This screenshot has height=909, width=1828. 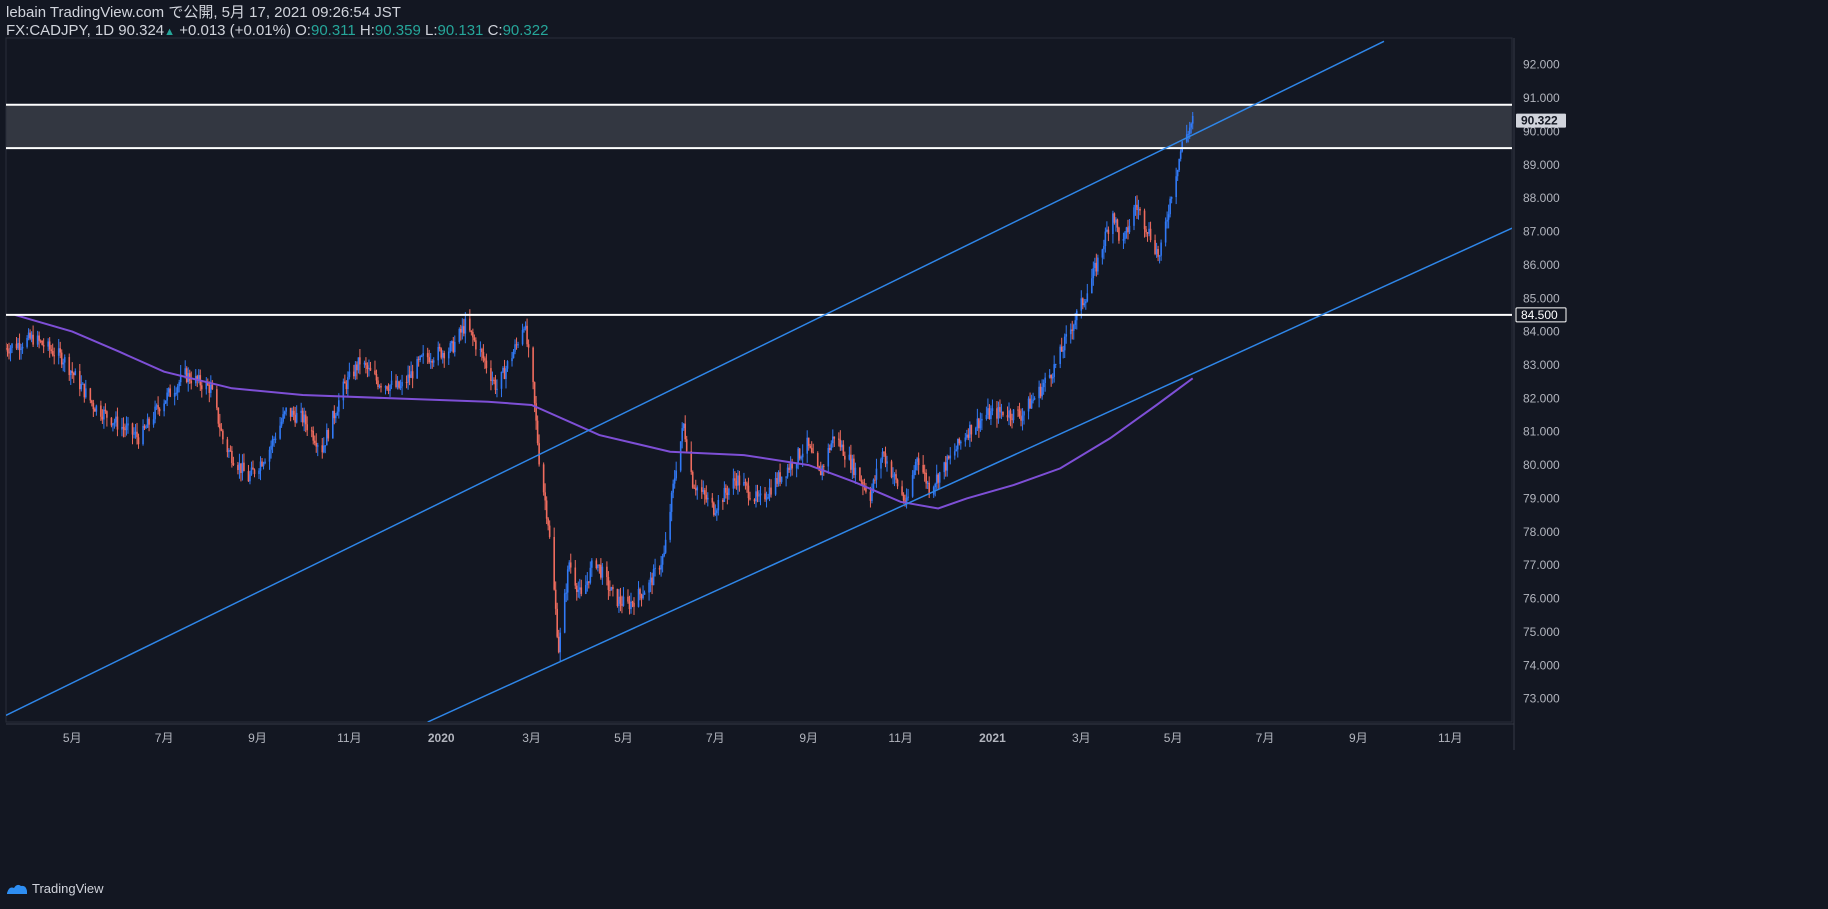 I want to click on moving-average-line, so click(x=604, y=411).